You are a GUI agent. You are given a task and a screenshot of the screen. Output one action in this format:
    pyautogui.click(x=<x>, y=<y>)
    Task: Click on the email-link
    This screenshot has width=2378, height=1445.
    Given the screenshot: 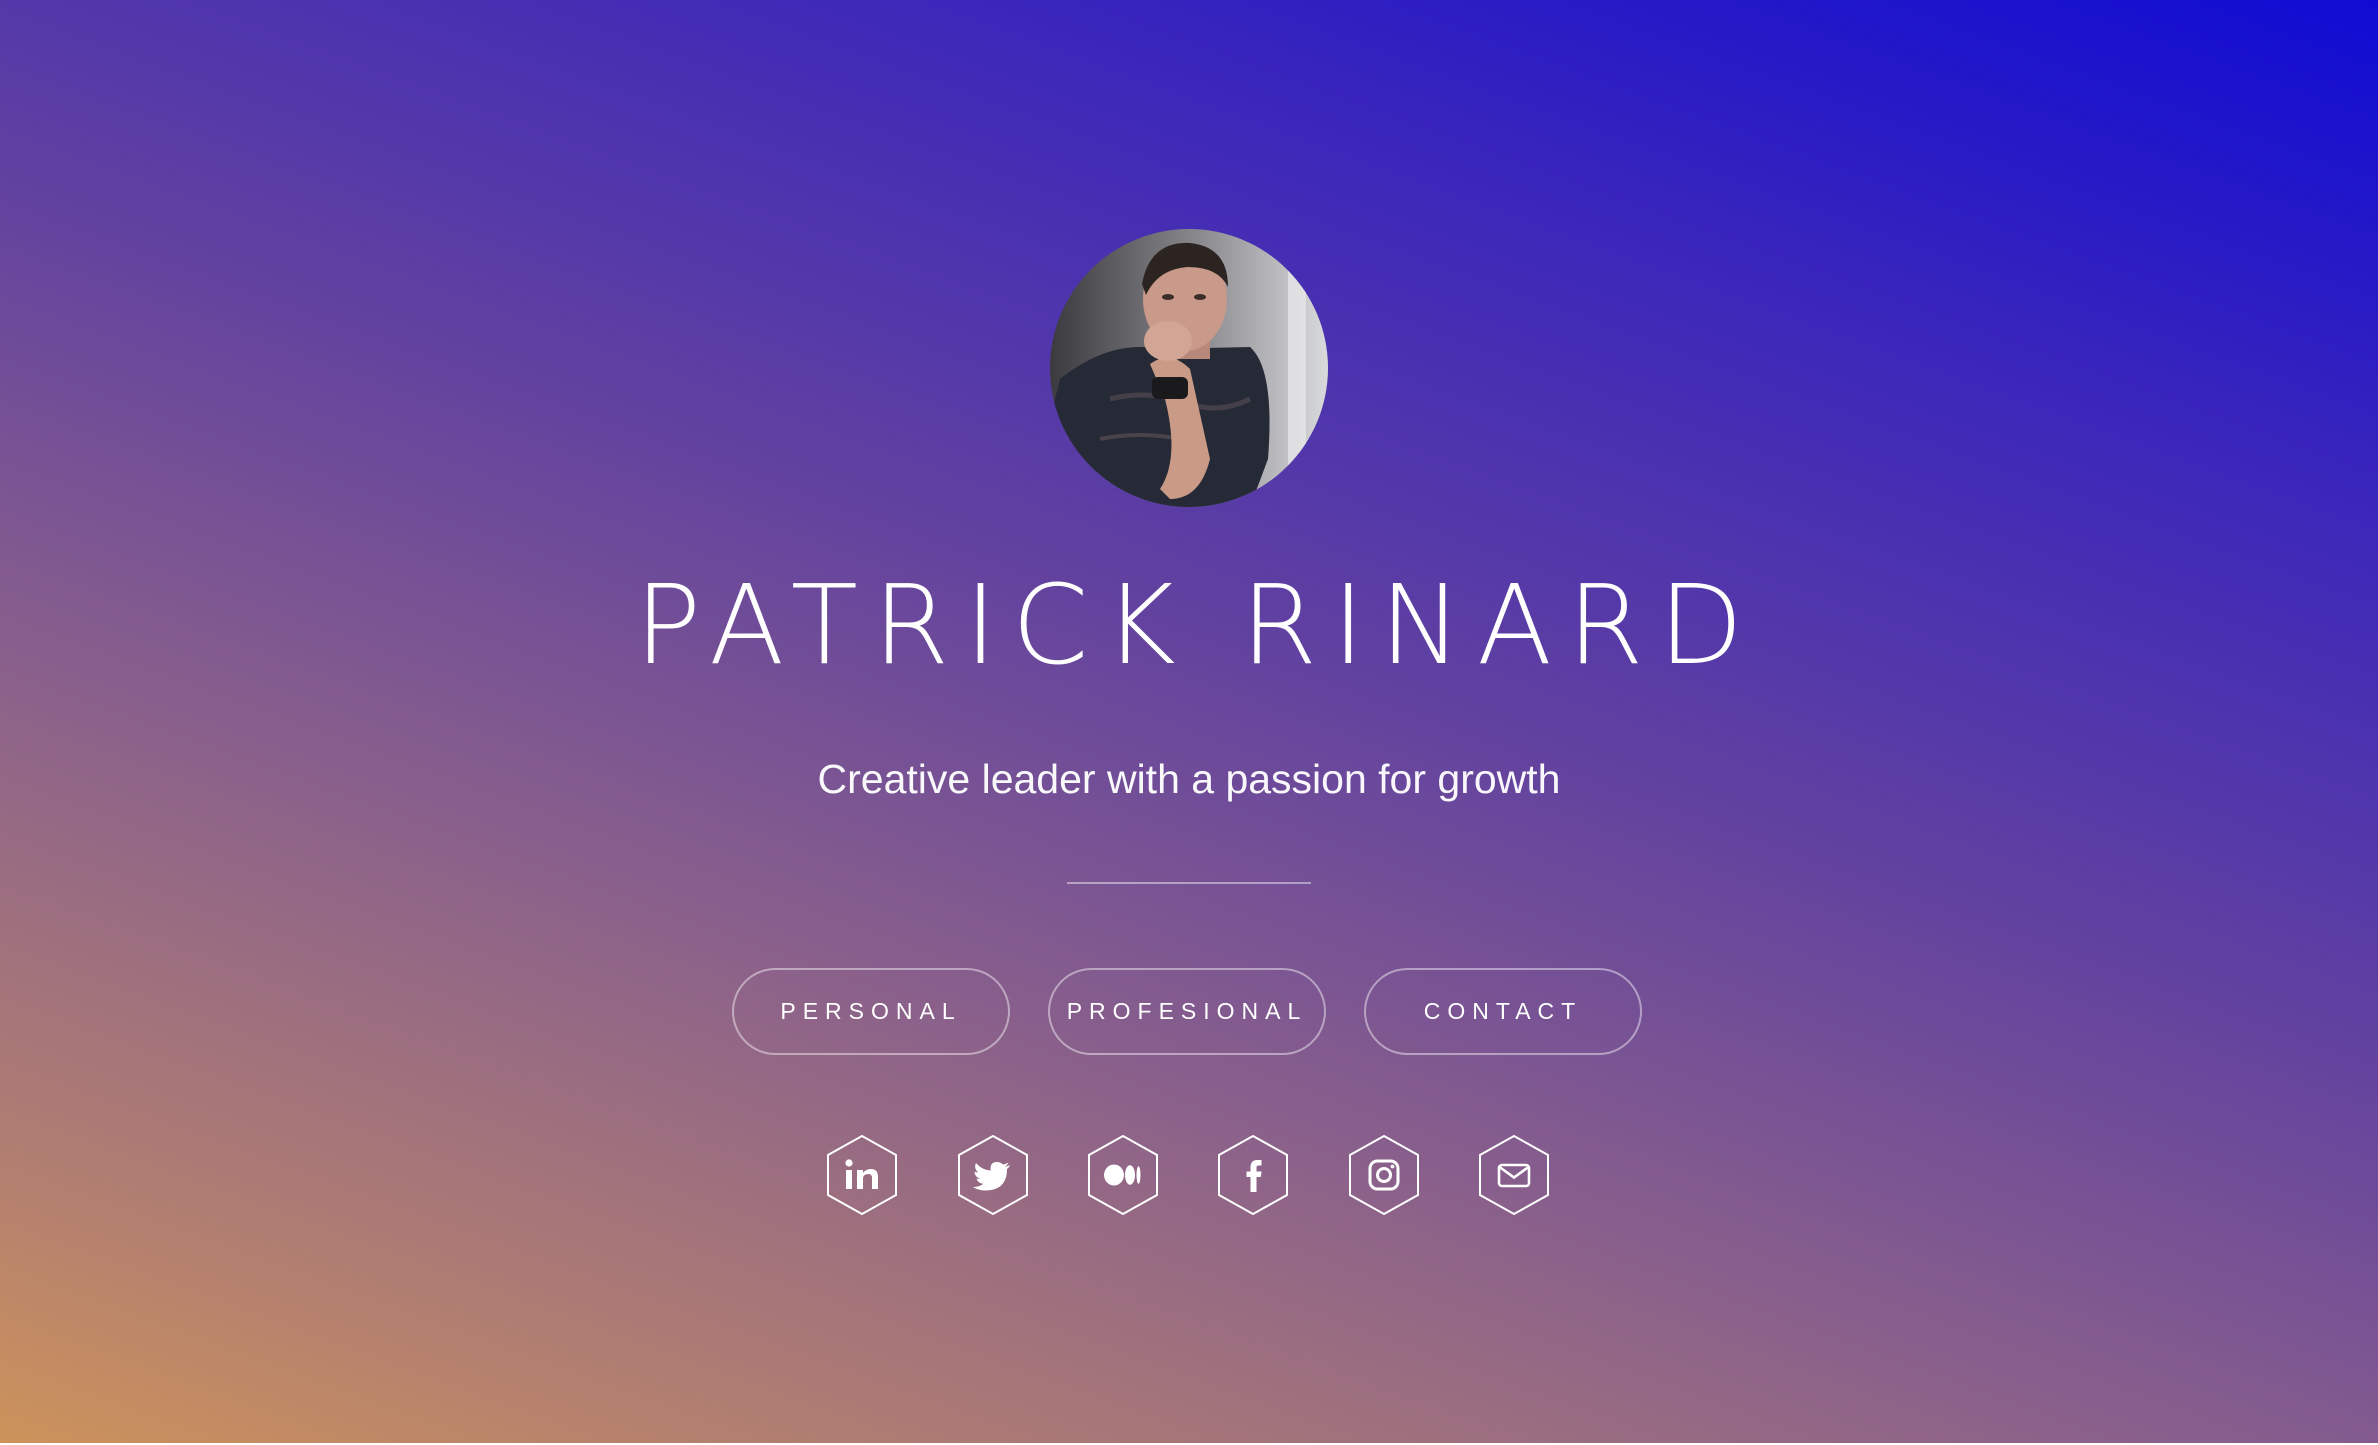 What is the action you would take?
    pyautogui.click(x=1514, y=1175)
    